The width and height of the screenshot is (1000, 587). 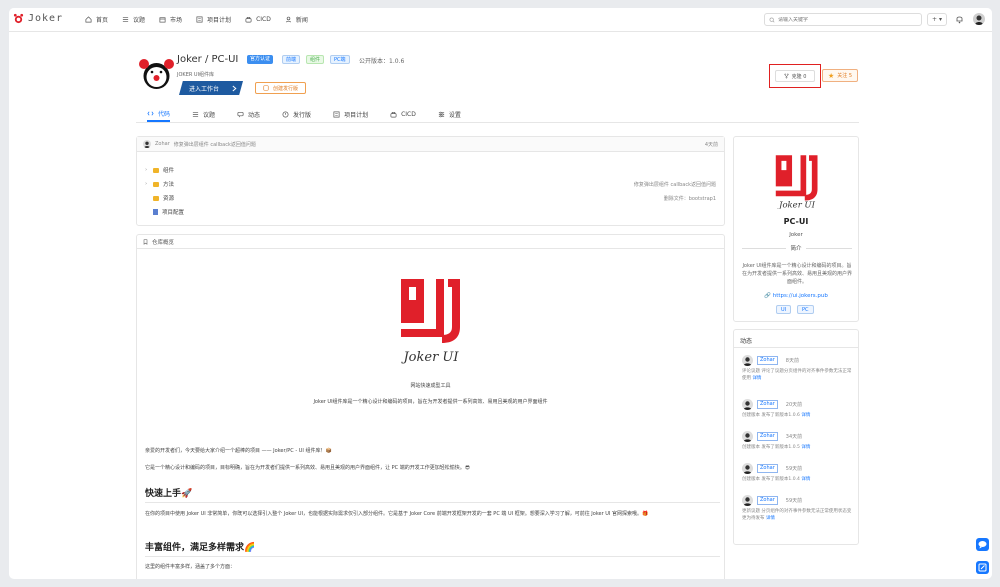 I want to click on file-commit-message: 删除文件：bootstrap1, so click(x=690, y=198).